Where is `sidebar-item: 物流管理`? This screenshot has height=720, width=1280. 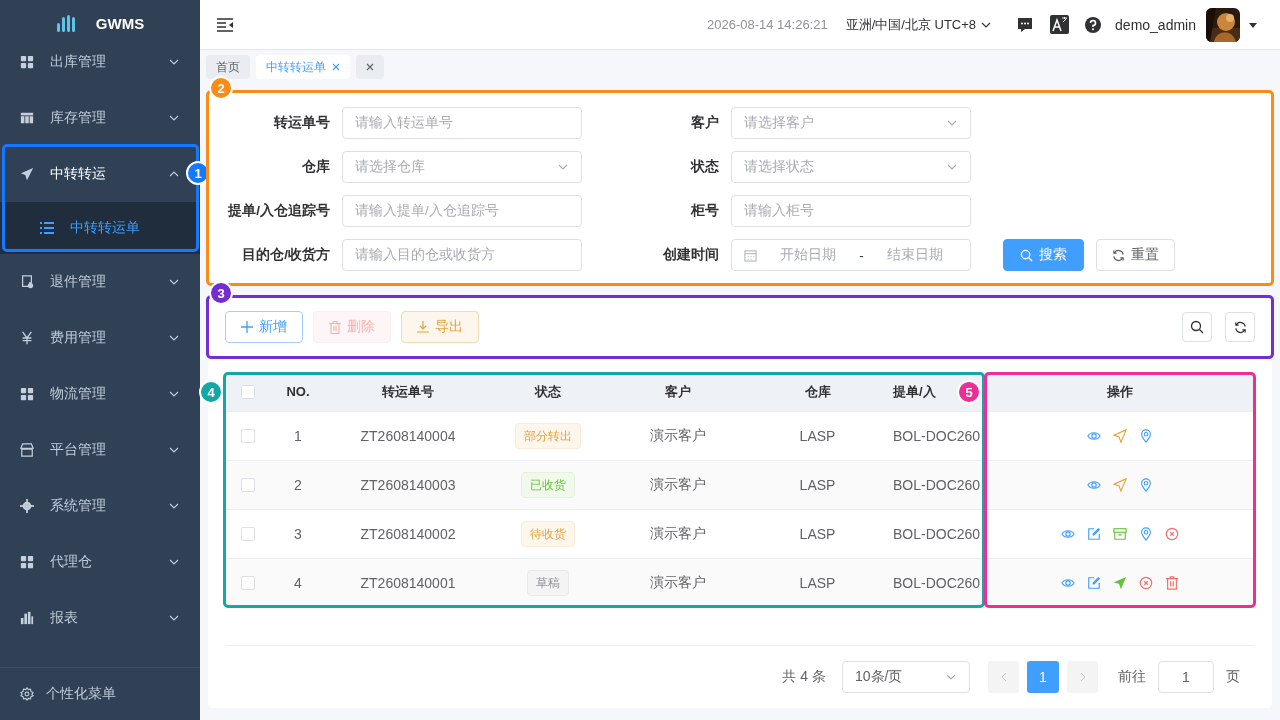
sidebar-item: 物流管理 is located at coordinates (93, 394).